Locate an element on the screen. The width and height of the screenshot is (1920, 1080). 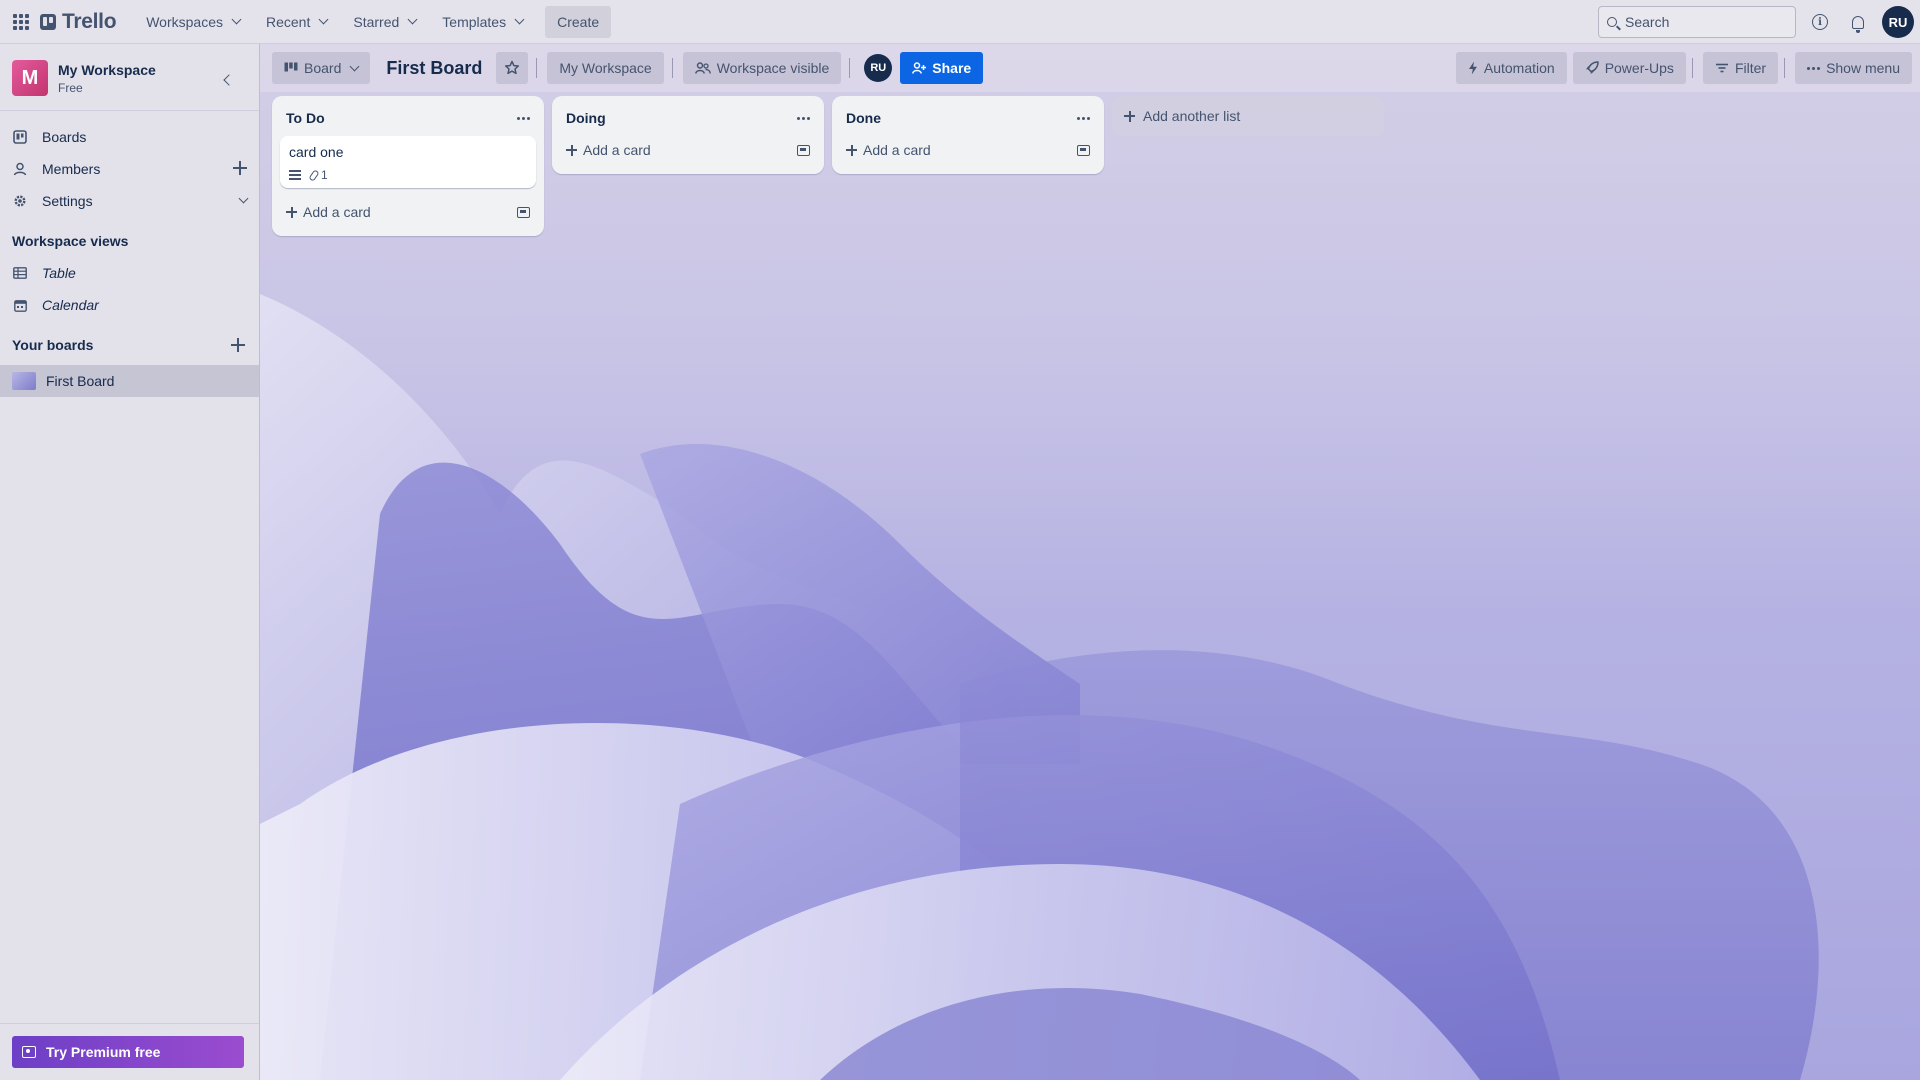
share-button: Share is located at coordinates (942, 68).